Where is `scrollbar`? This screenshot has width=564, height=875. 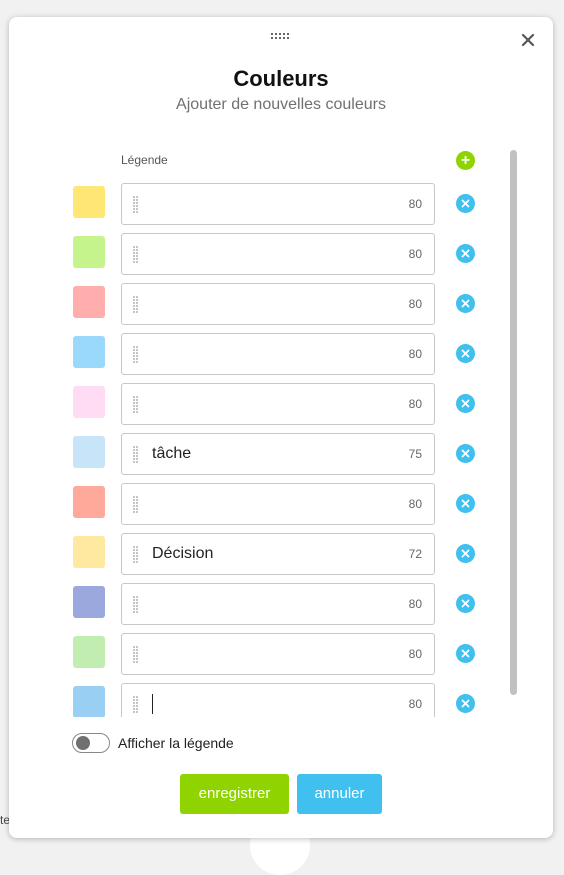
scrollbar is located at coordinates (513, 422).